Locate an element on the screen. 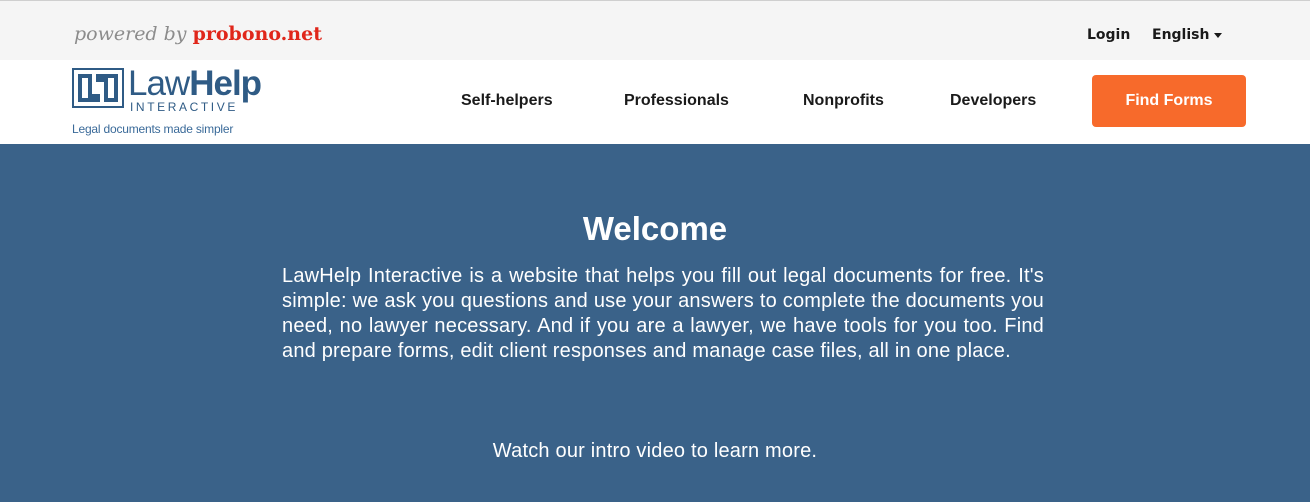 The width and height of the screenshot is (1310, 502). logo-word-help: Help is located at coordinates (225, 83).